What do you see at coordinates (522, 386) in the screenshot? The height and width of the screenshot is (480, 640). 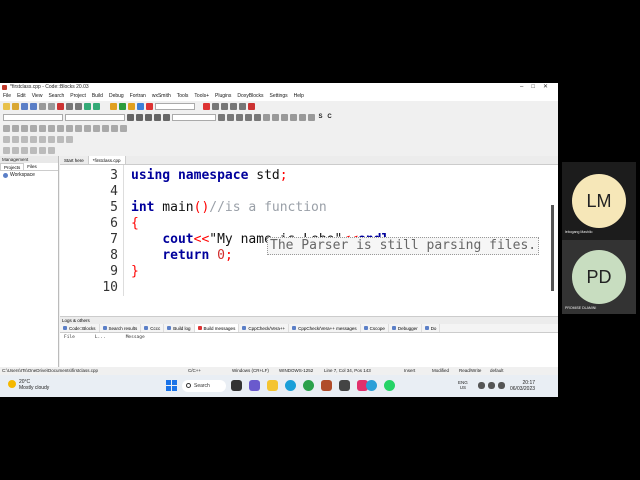 I see `clock: 20:17 06/03/2023` at bounding box center [522, 386].